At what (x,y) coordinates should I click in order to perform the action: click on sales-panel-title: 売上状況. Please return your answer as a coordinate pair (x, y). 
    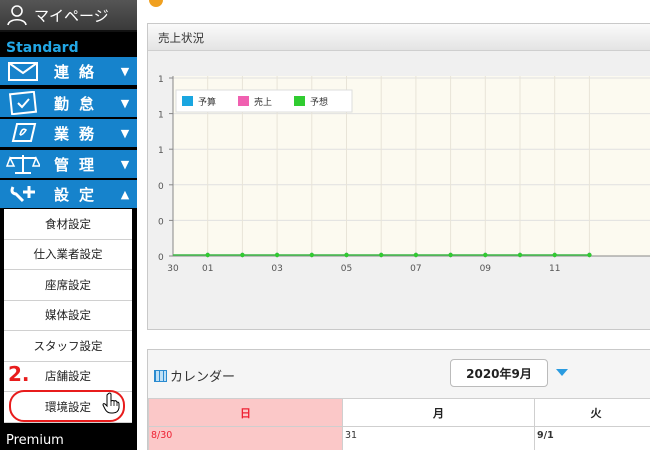
    Looking at the image, I should click on (399, 37).